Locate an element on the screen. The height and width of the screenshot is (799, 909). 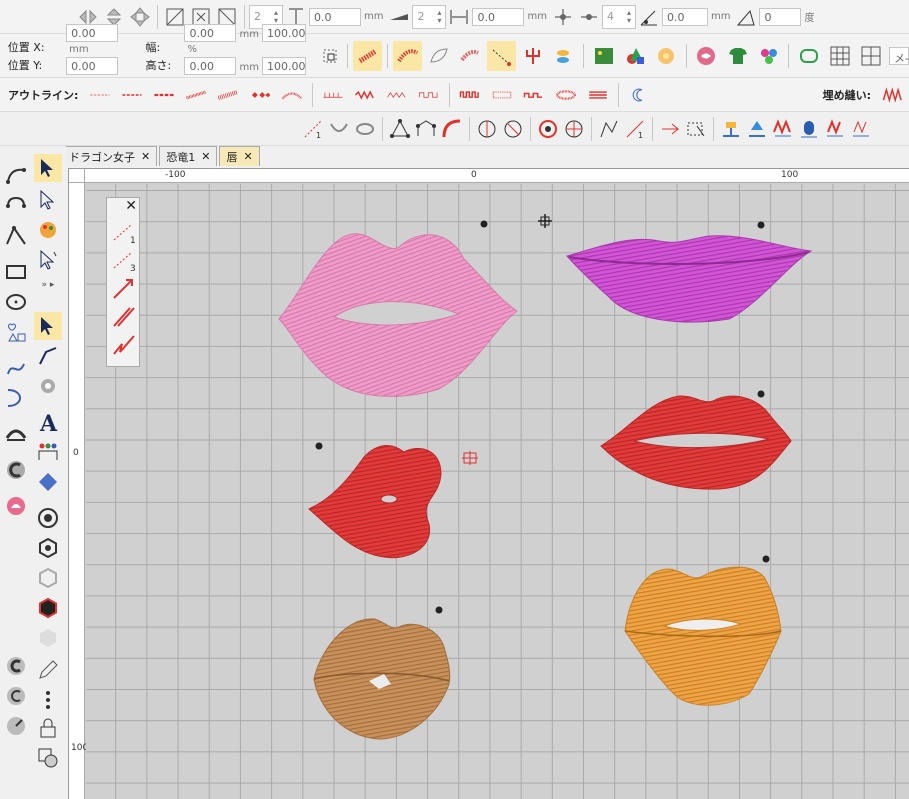
people-icon is located at coordinates (48, 452).